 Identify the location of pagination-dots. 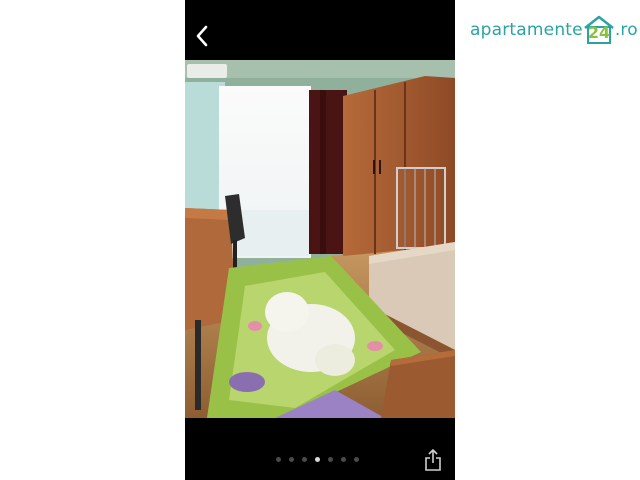
(317, 460).